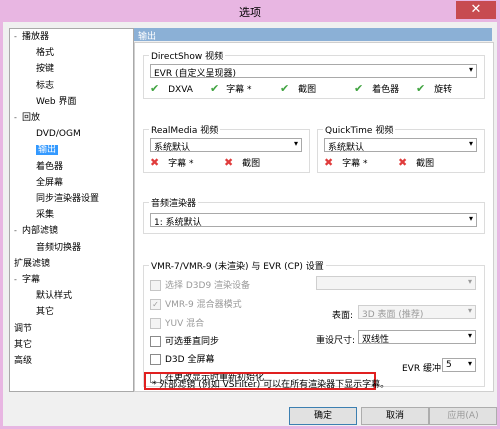 The height and width of the screenshot is (429, 500). I want to click on section-header: 输出, so click(313, 35).